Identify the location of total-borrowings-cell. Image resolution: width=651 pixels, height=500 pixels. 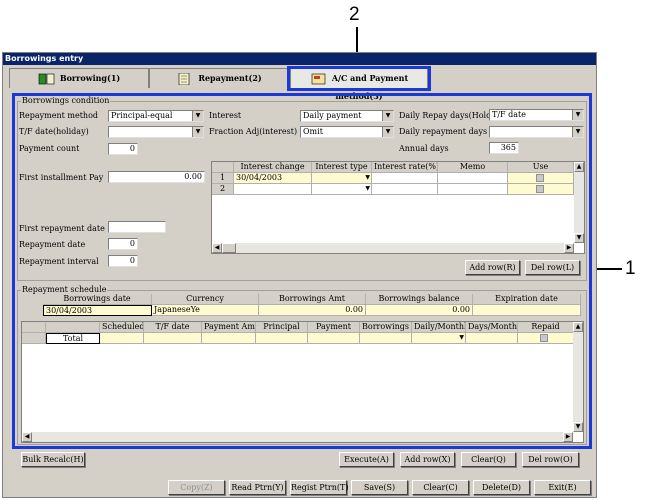
(386, 338).